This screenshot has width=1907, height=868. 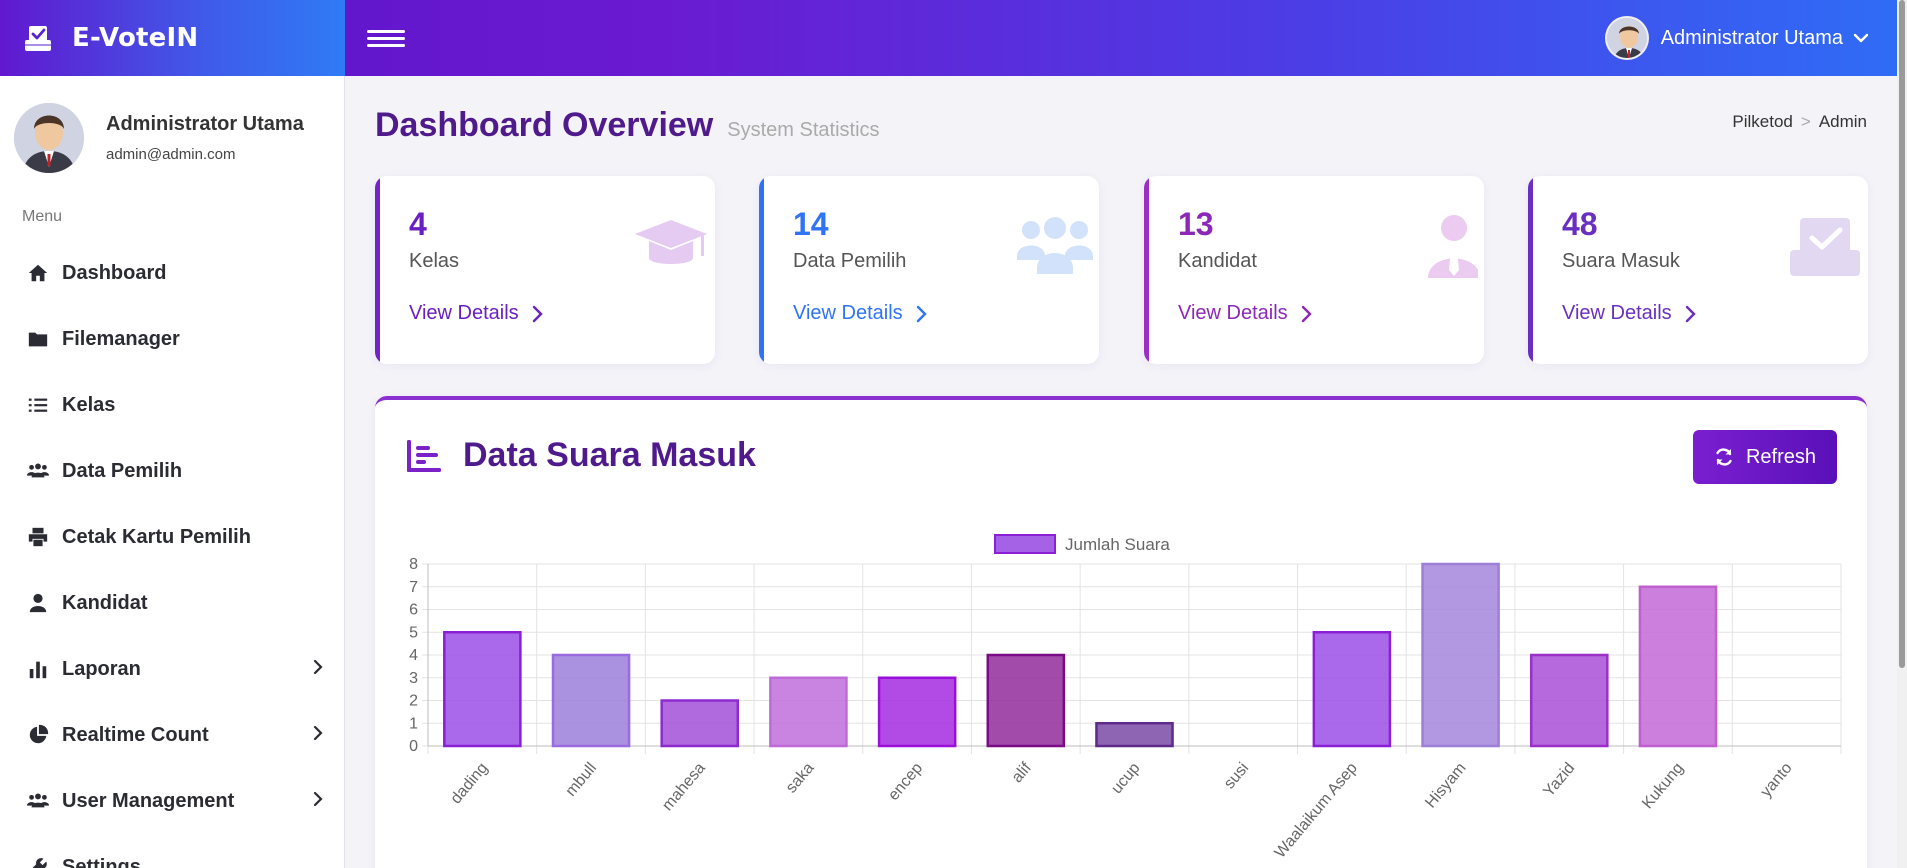 What do you see at coordinates (38, 603) in the screenshot?
I see `user-icon` at bounding box center [38, 603].